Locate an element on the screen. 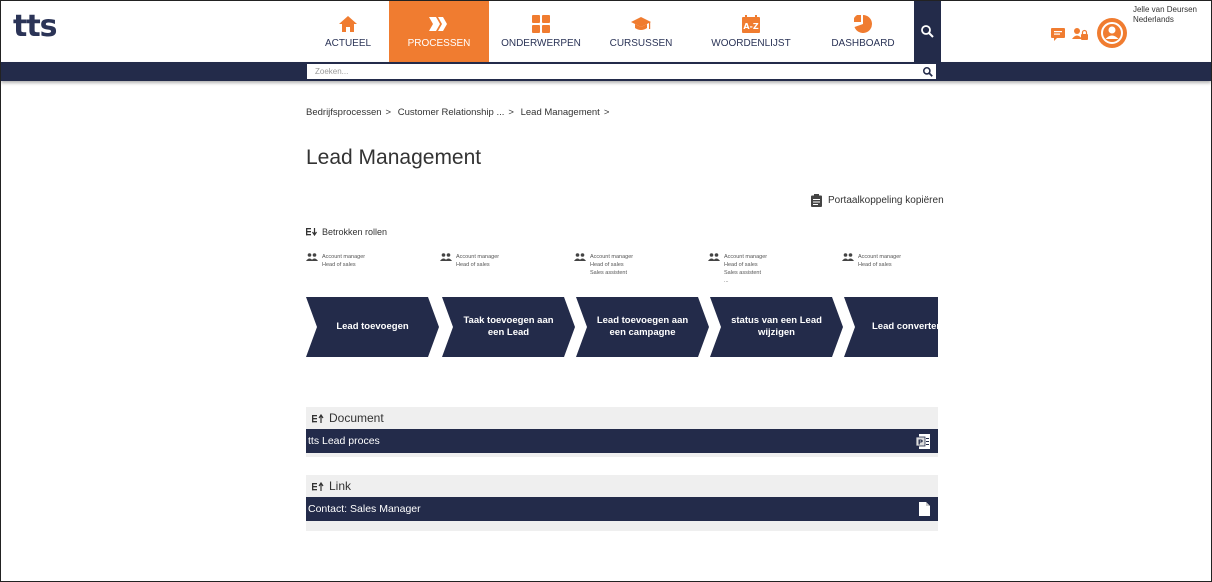  search-toggle-button is located at coordinates (927, 31).